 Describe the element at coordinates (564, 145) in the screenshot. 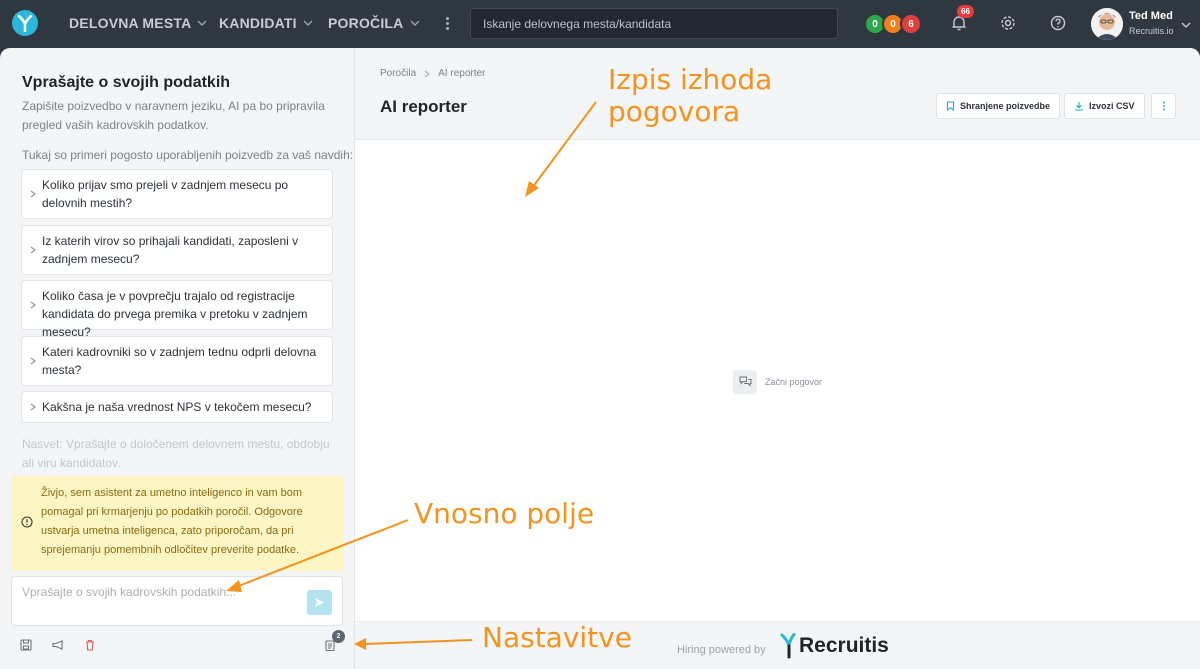

I see `arrow-output` at that location.